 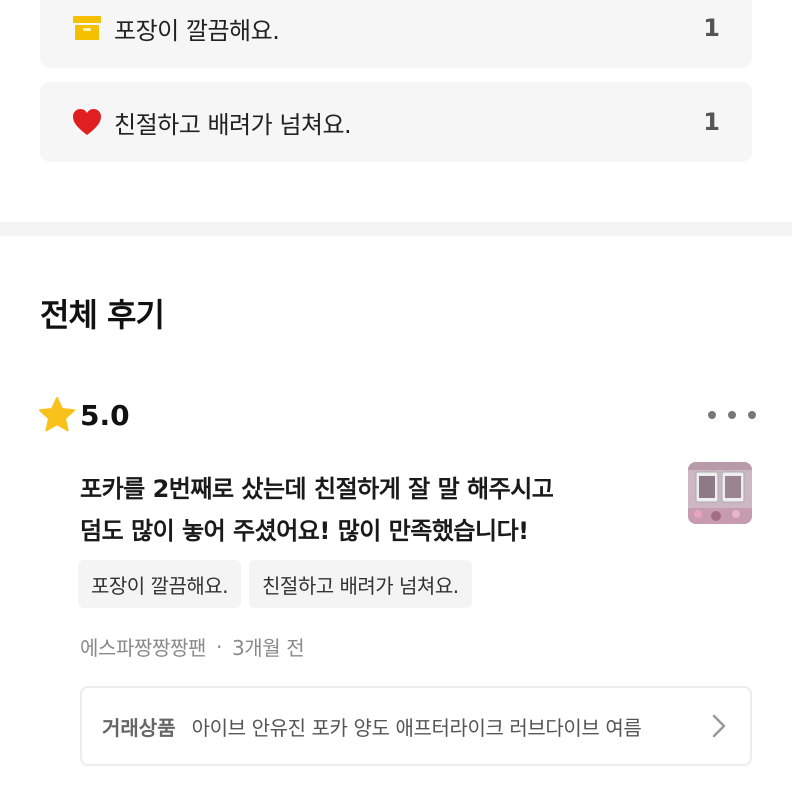 What do you see at coordinates (719, 726) in the screenshot?
I see `chevron-right-icon` at bounding box center [719, 726].